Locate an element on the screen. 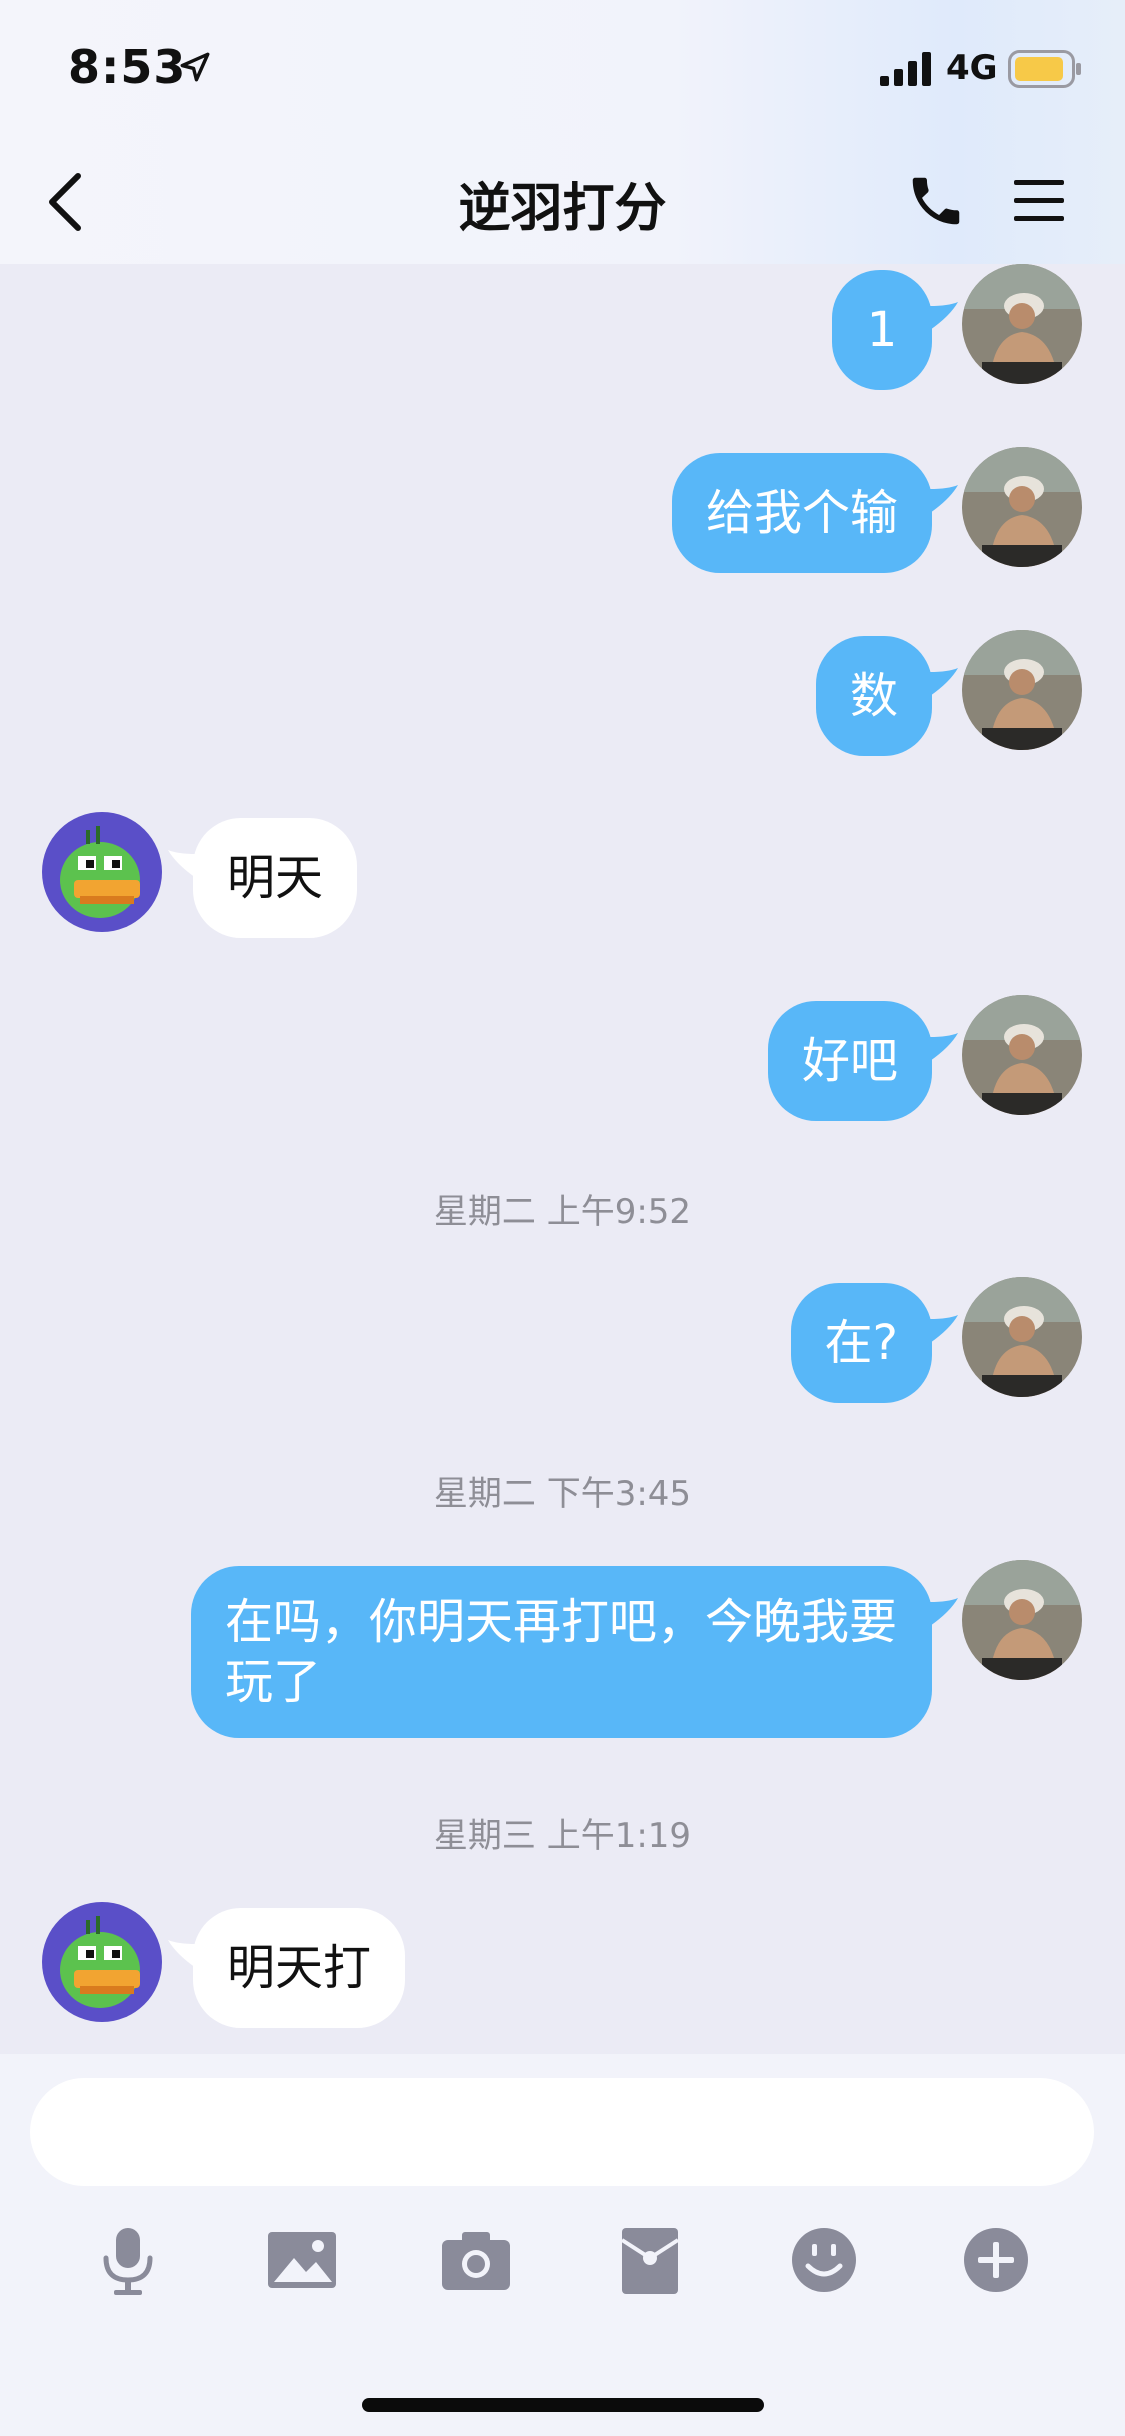 This screenshot has height=2436, width=1125. status-bar: 8:53 4G is located at coordinates (562, 70).